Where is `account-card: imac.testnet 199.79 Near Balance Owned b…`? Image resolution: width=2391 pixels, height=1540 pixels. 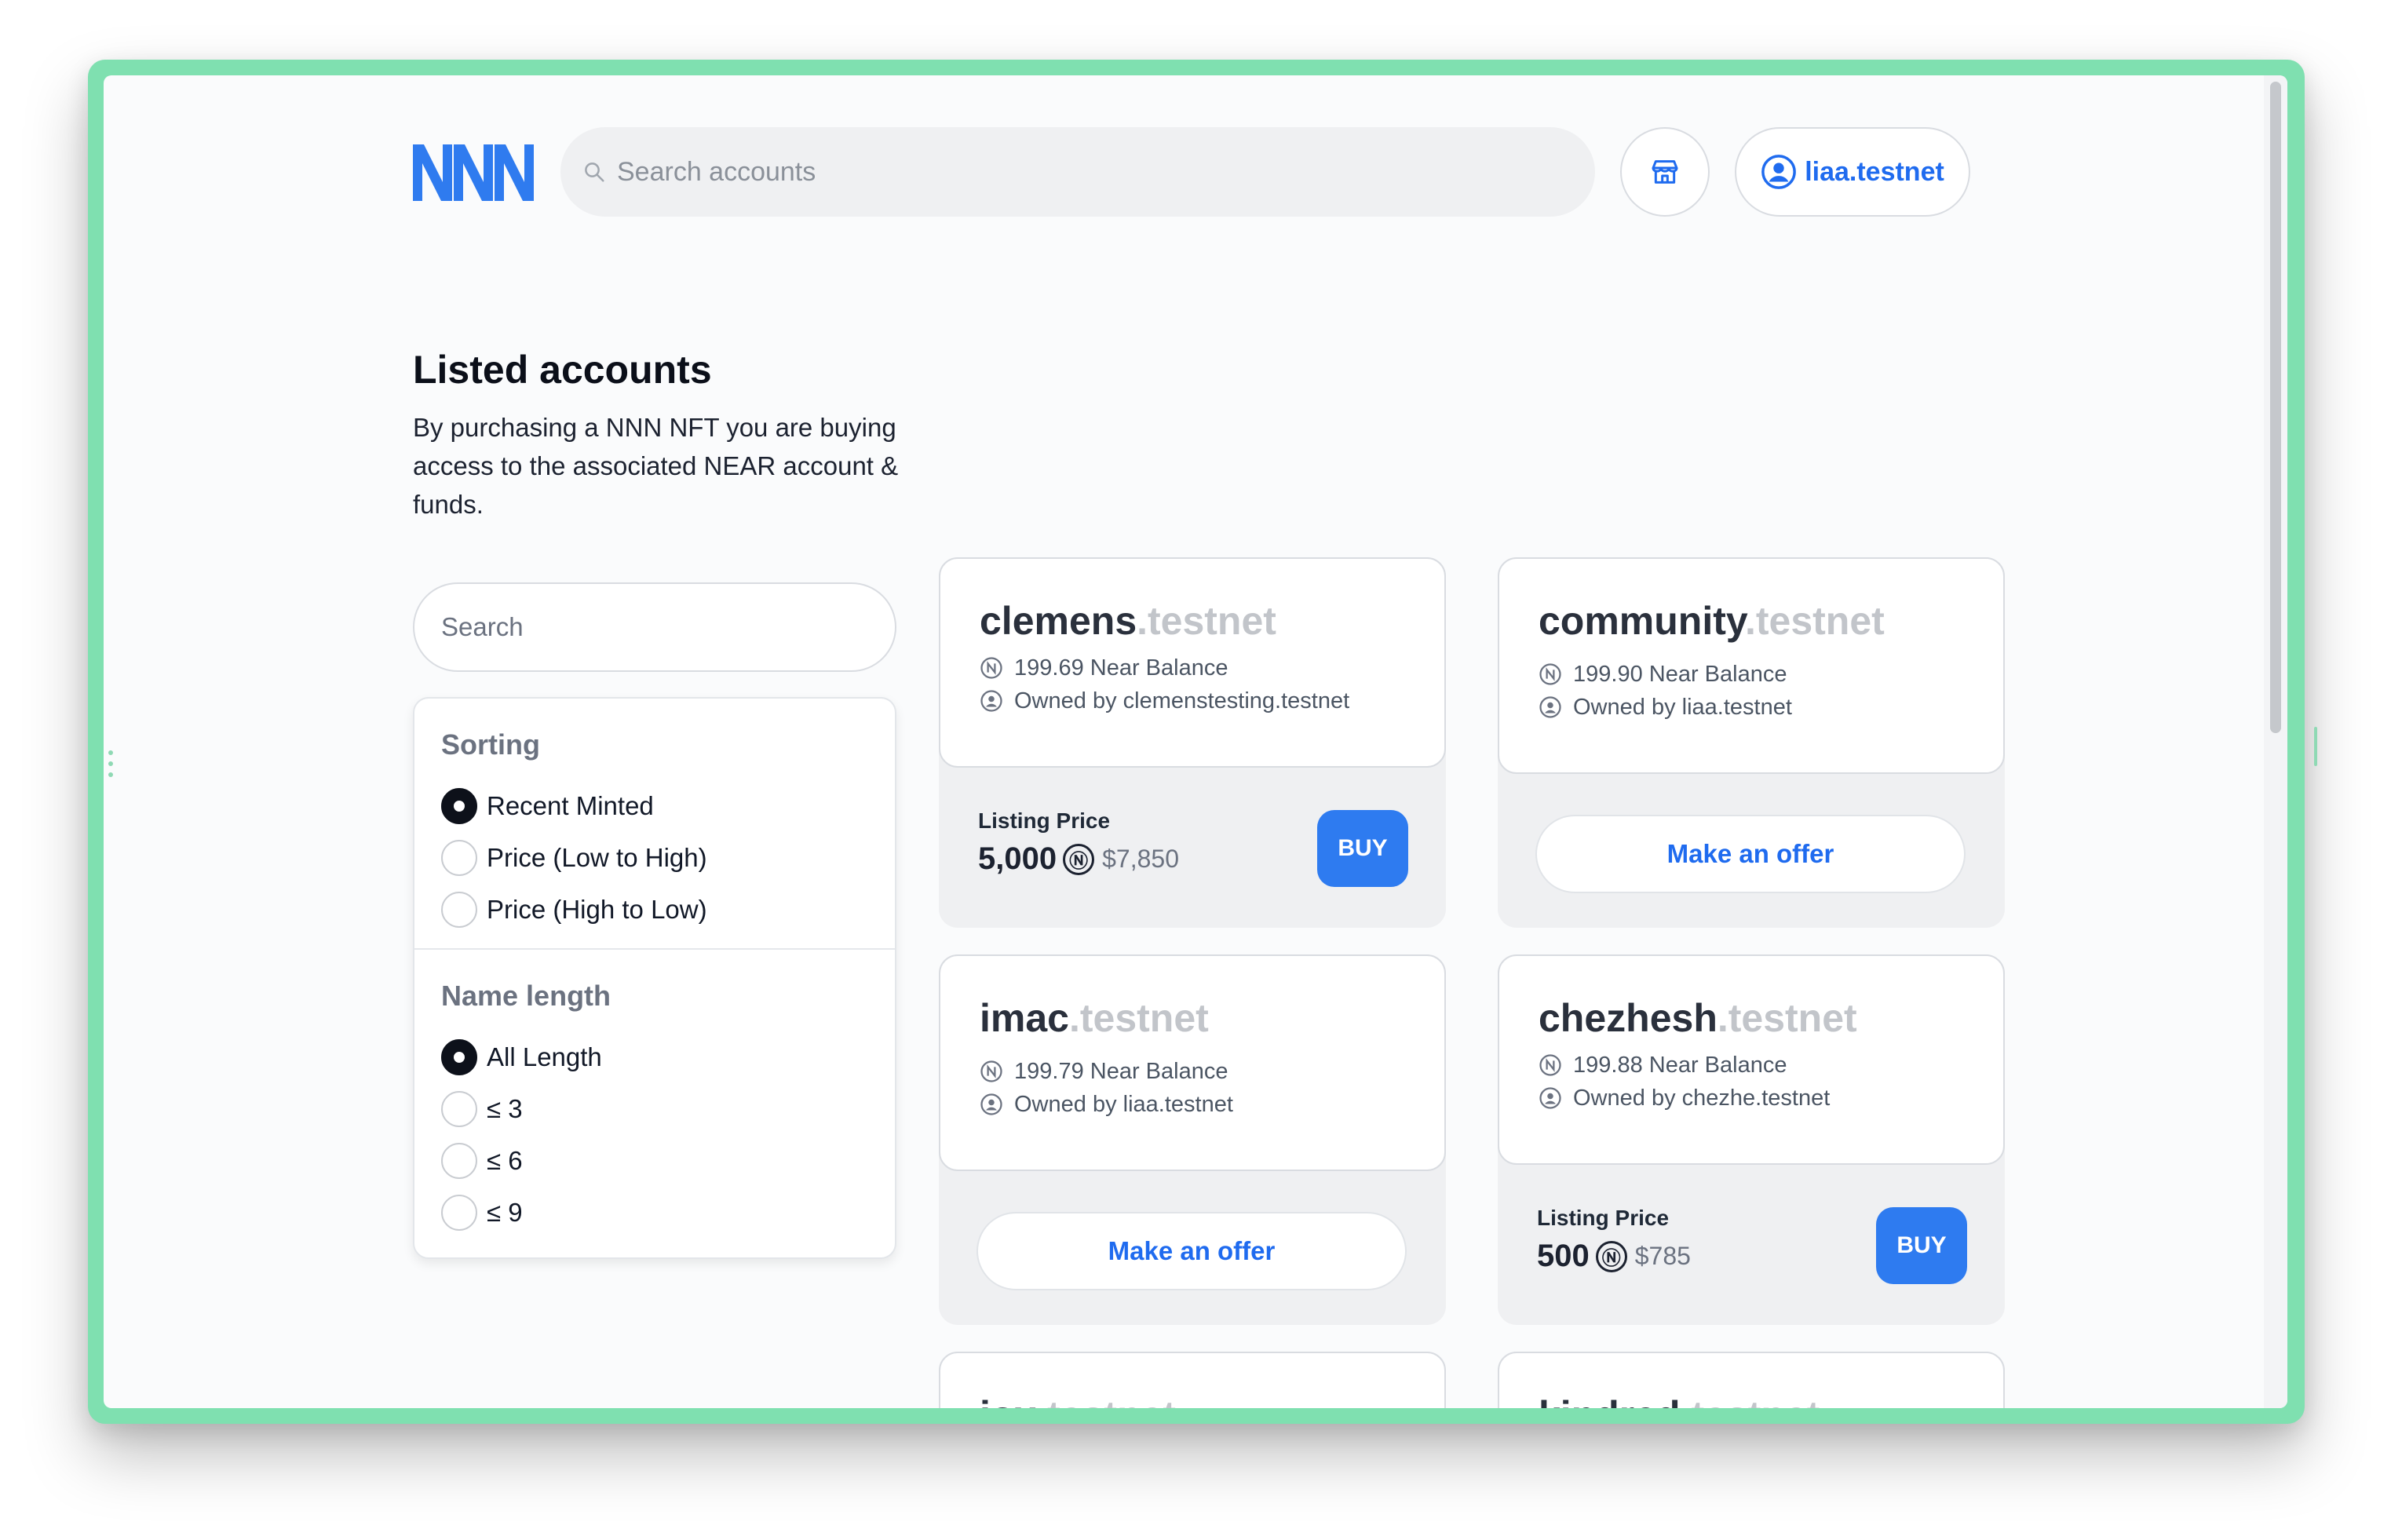 account-card: imac.testnet 199.79 Near Balance Owned b… is located at coordinates (1193, 1139).